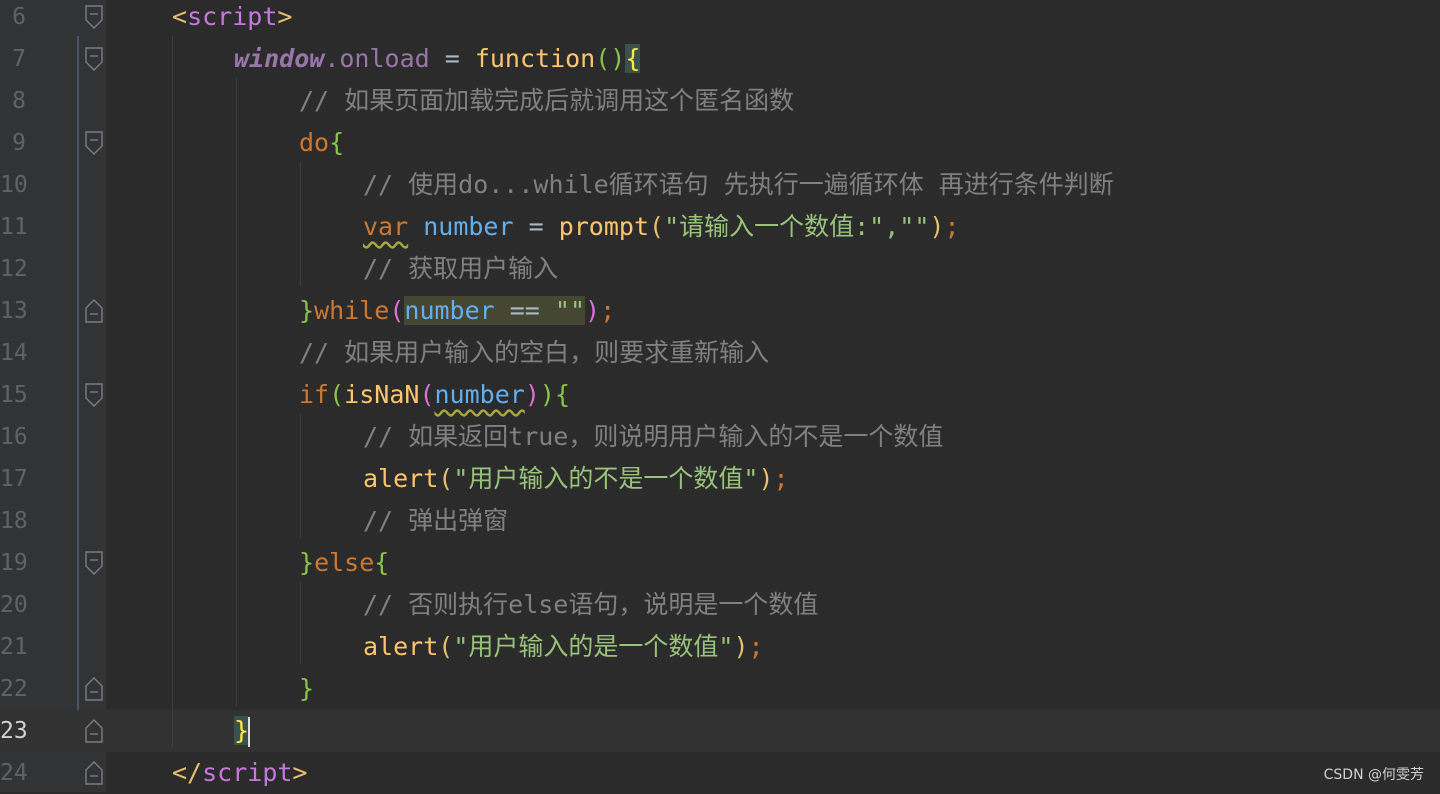 Image resolution: width=1440 pixels, height=794 pixels. Describe the element at coordinates (720, 143) in the screenshot. I see `code-line: 9 do{` at that location.